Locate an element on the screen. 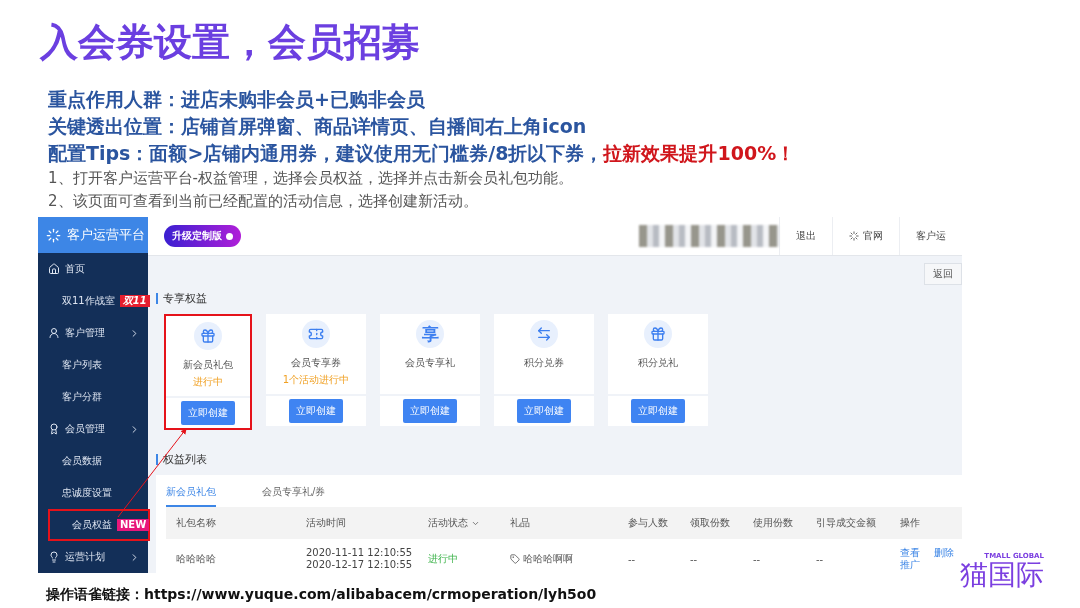  table-cell-text: 哈哈哈哈 is located at coordinates (196, 559).